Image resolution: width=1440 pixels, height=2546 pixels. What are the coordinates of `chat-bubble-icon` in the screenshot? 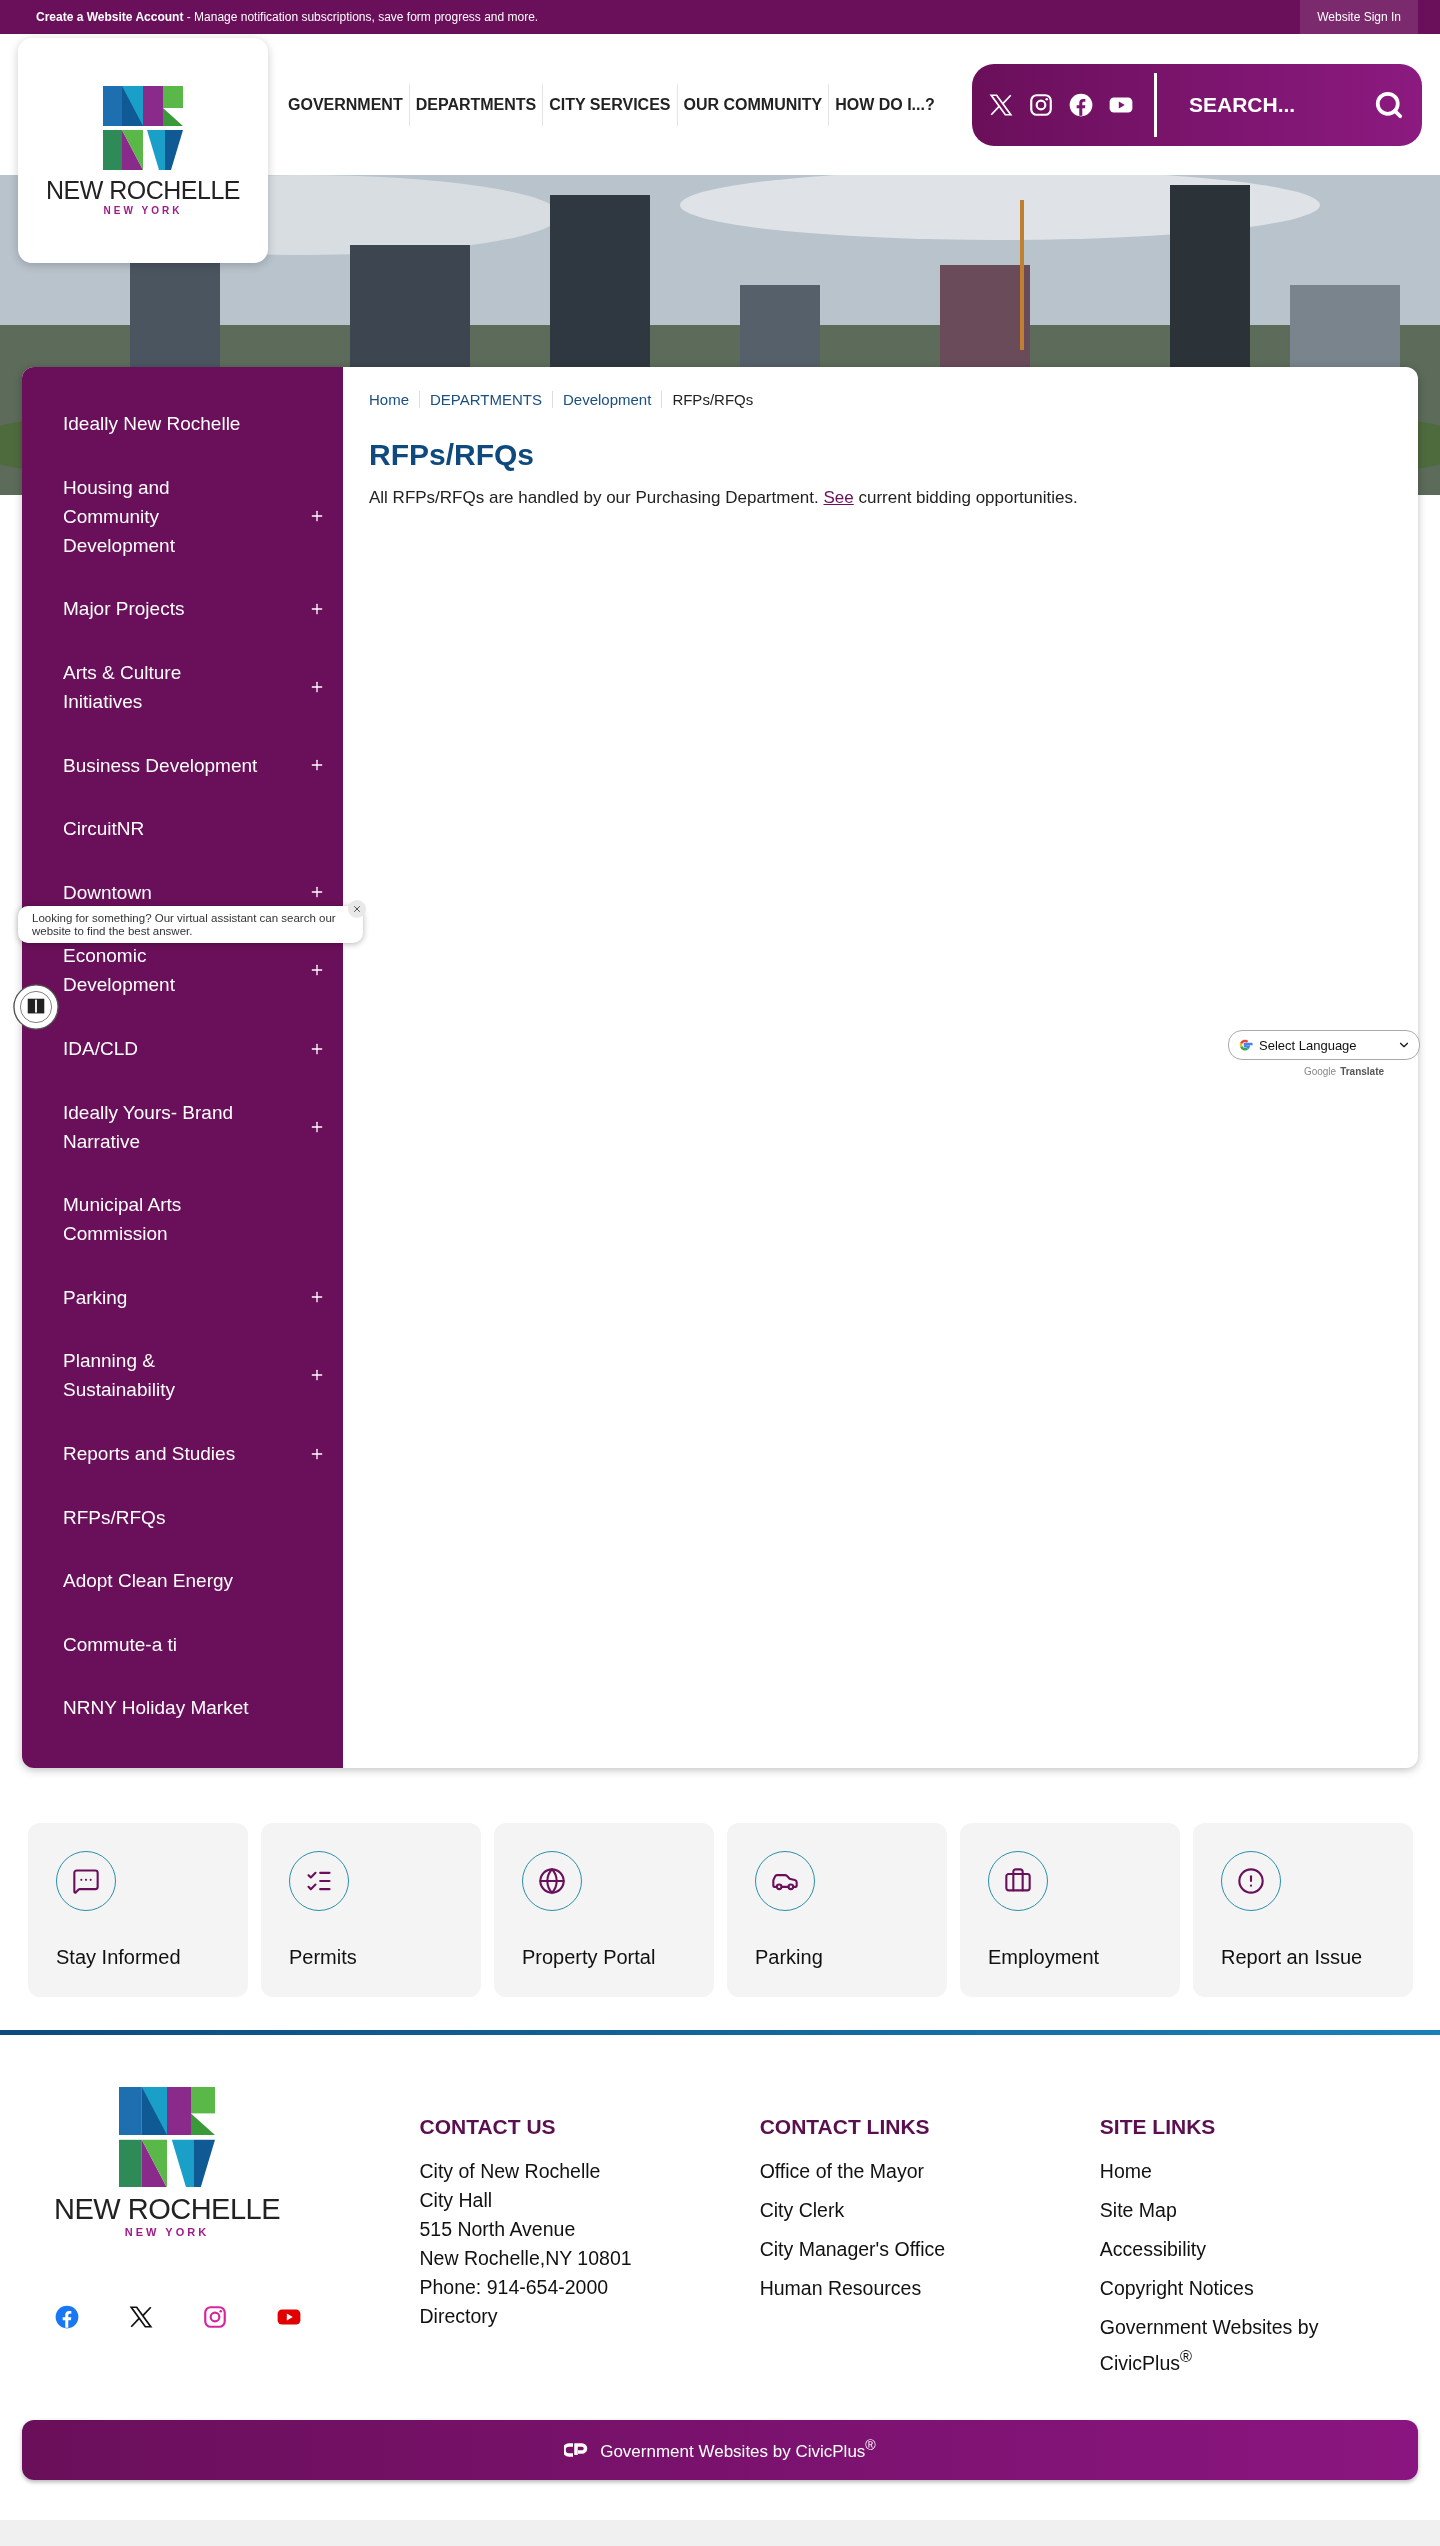 It's located at (86, 1880).